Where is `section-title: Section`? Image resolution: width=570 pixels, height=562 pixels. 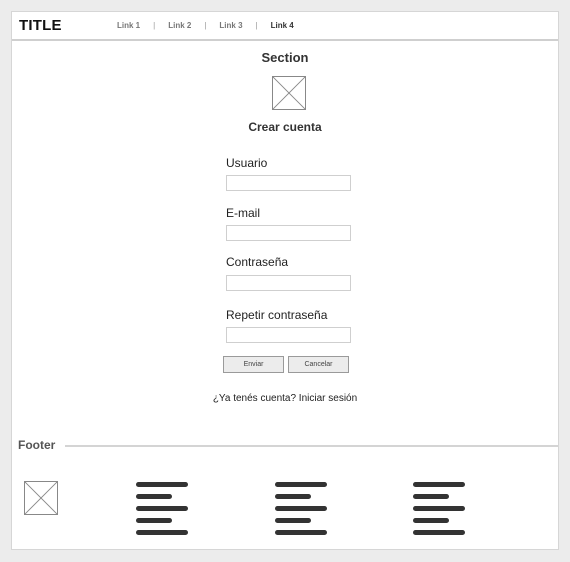
section-title: Section is located at coordinates (285, 57).